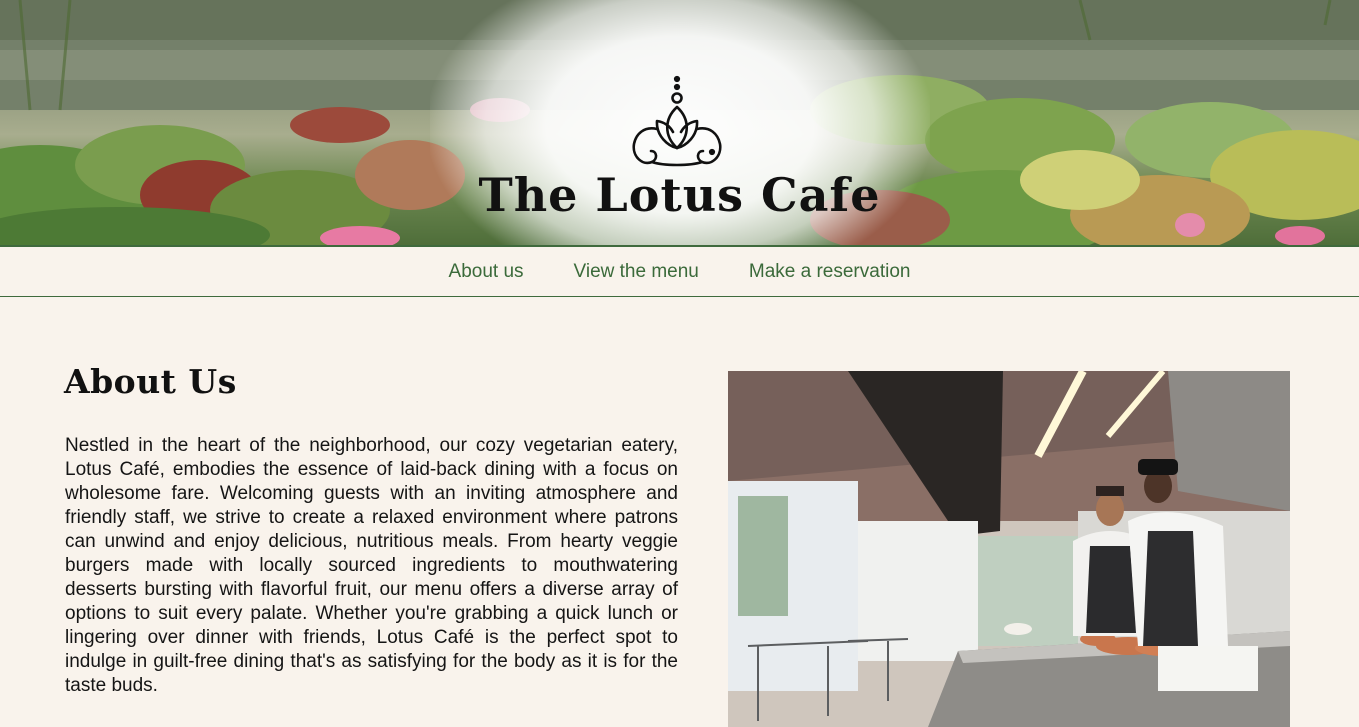 The width and height of the screenshot is (1359, 727). I want to click on brand-title: The Lotus Cafe, so click(679, 195).